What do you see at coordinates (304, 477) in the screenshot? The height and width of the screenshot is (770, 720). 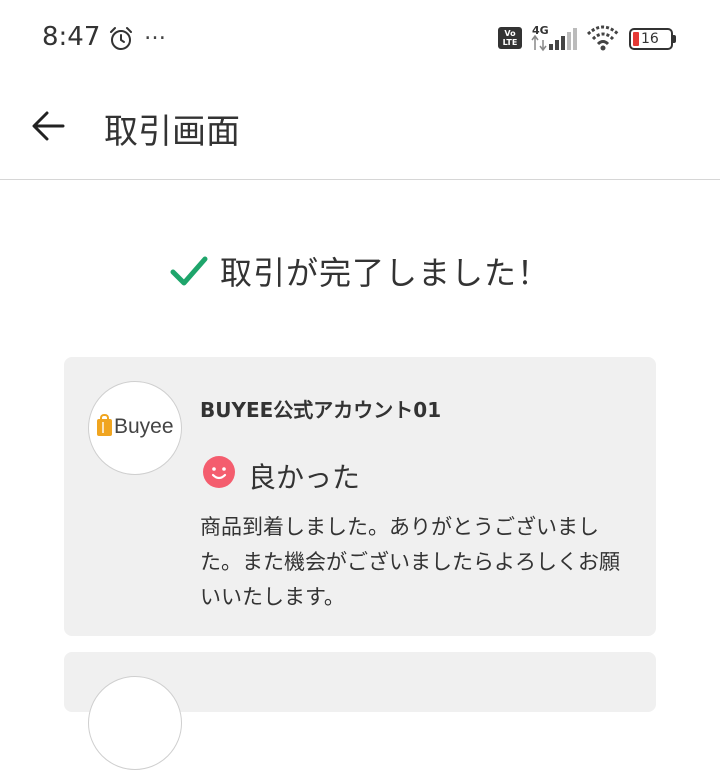 I see `rating-label: 良かった` at bounding box center [304, 477].